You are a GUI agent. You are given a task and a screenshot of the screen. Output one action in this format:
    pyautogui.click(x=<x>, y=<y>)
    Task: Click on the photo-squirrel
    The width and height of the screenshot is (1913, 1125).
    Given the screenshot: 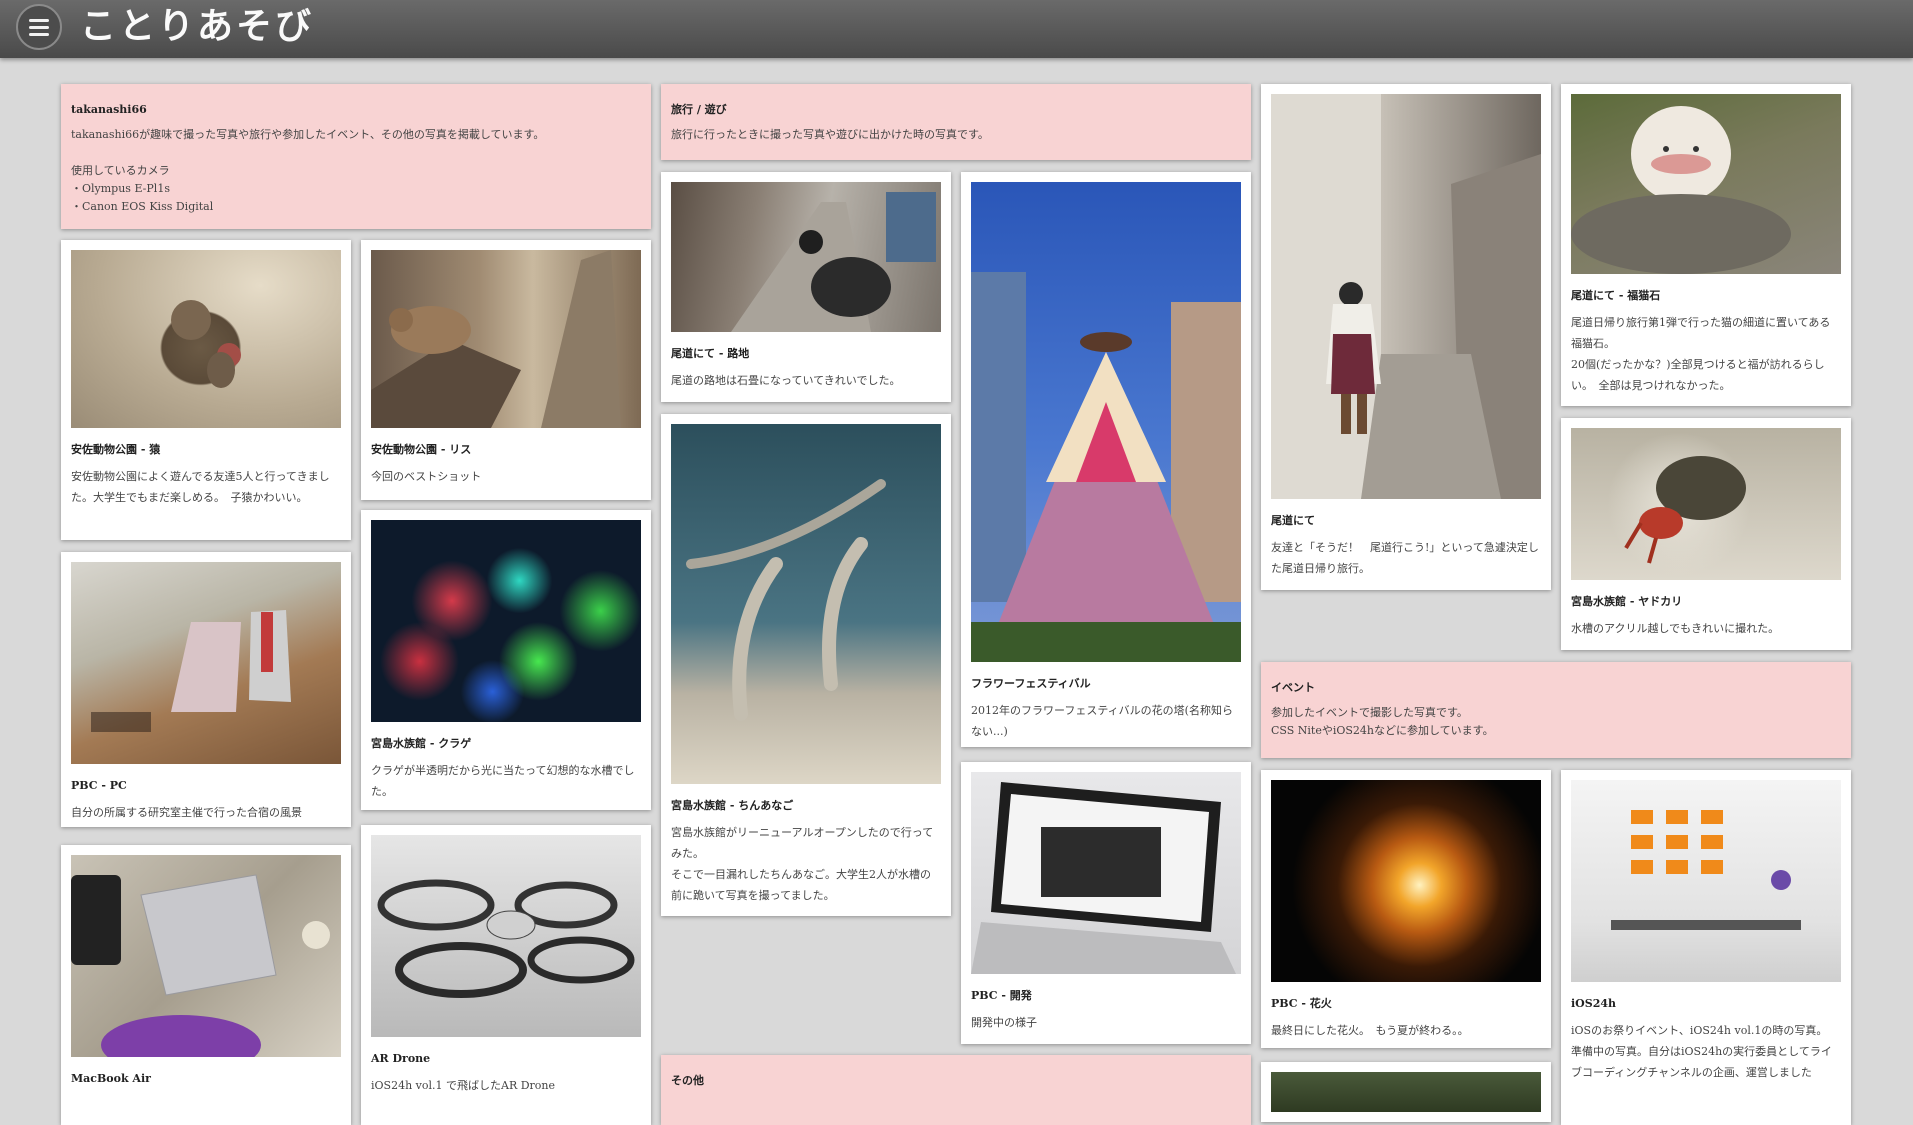 What is the action you would take?
    pyautogui.click(x=506, y=339)
    